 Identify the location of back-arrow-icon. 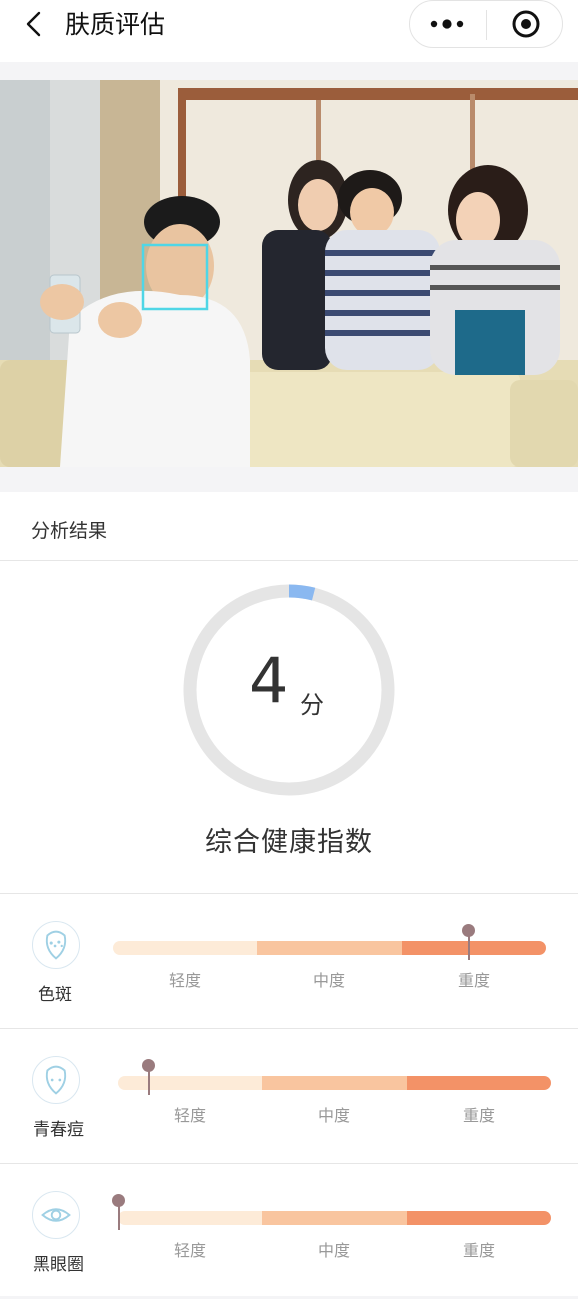
(34, 24).